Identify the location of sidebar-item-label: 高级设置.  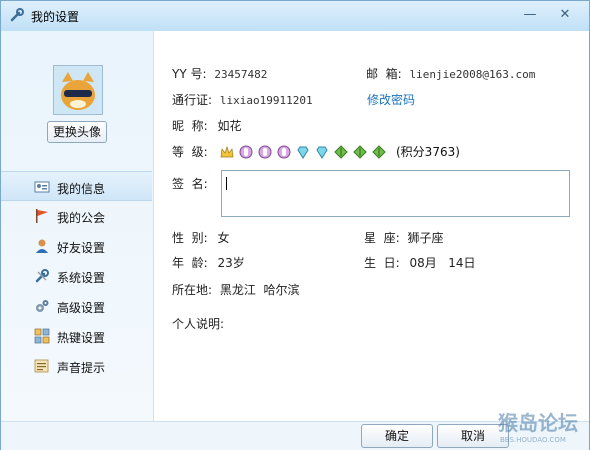
(81, 308).